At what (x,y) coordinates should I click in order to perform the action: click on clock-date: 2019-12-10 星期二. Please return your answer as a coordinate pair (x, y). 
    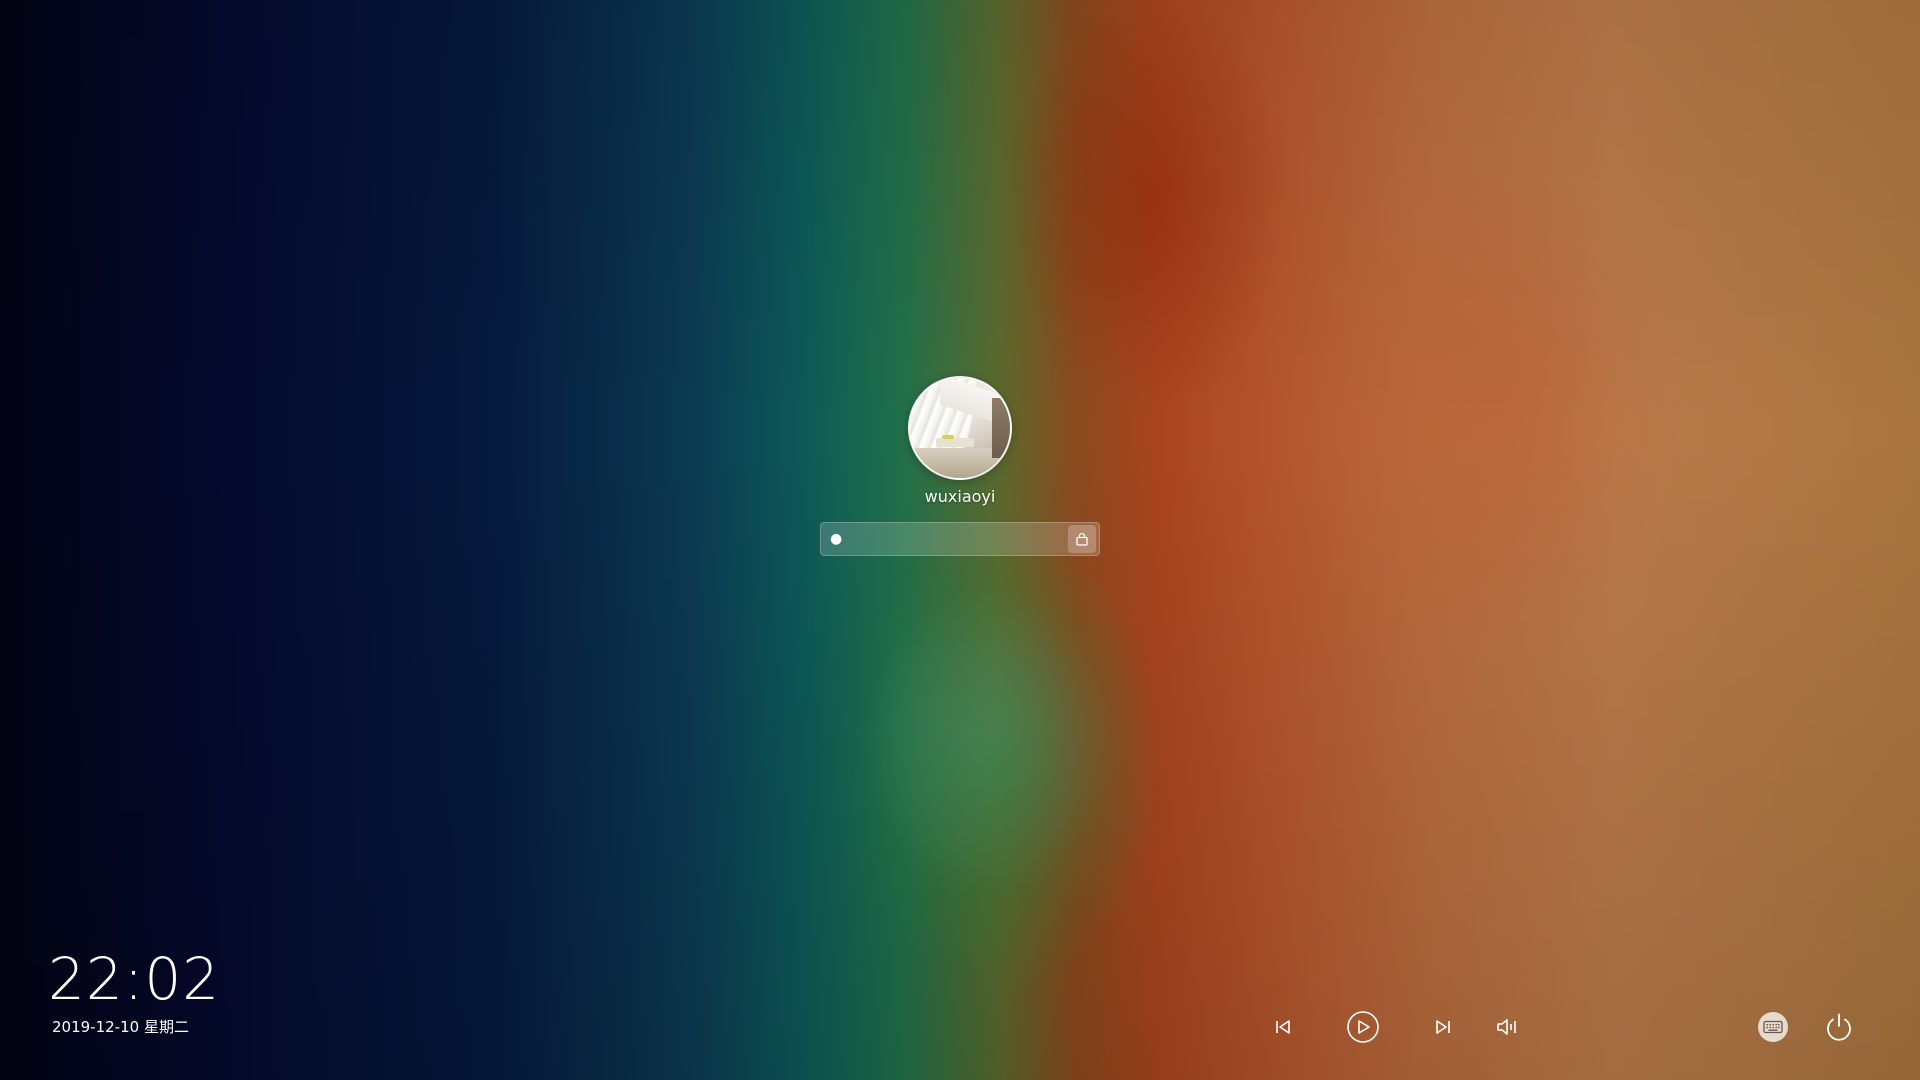
    Looking at the image, I should click on (120, 1027).